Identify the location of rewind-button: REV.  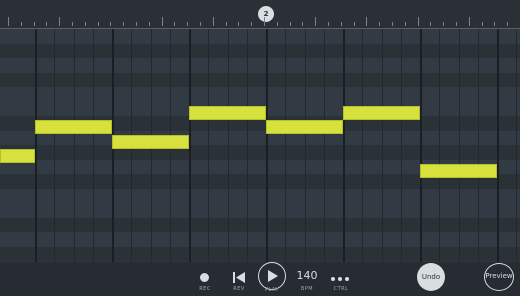
(239, 278).